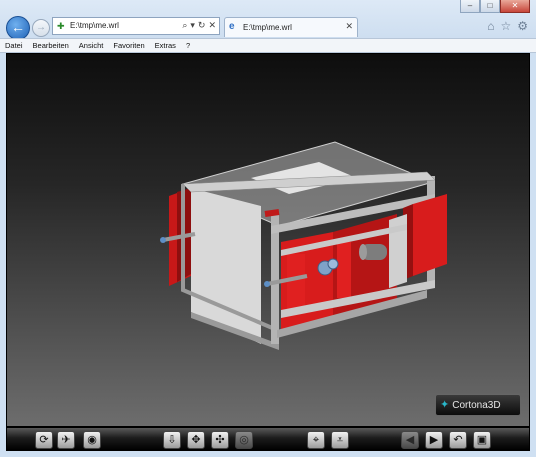 Image resolution: width=536 pixels, height=457 pixels. Describe the element at coordinates (268, 454) in the screenshot. I see `status-bar` at that location.